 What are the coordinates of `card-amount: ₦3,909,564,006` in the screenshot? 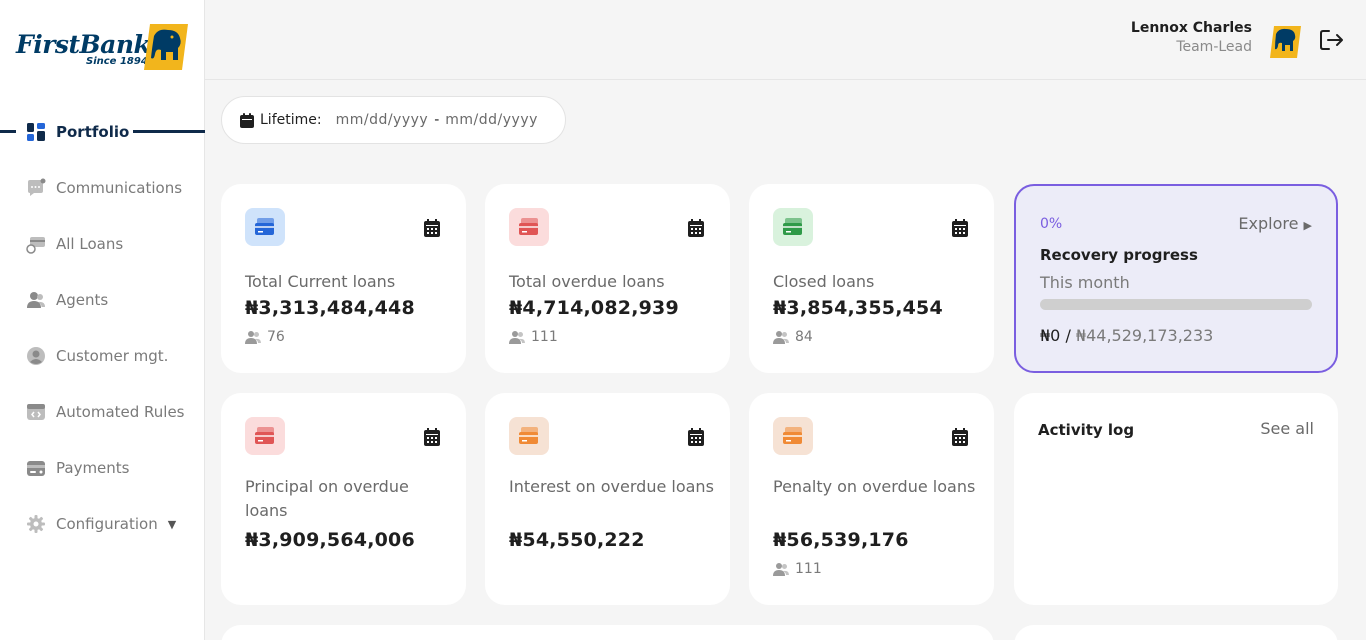 It's located at (330, 540).